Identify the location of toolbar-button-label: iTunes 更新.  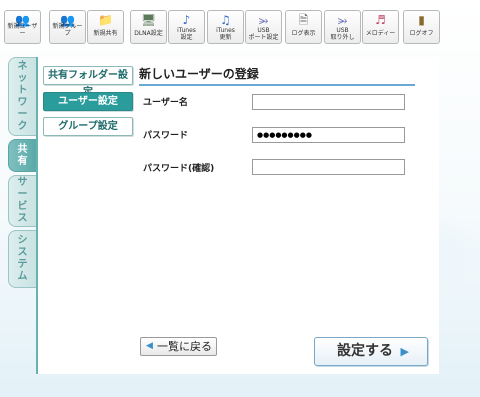
(225, 34).